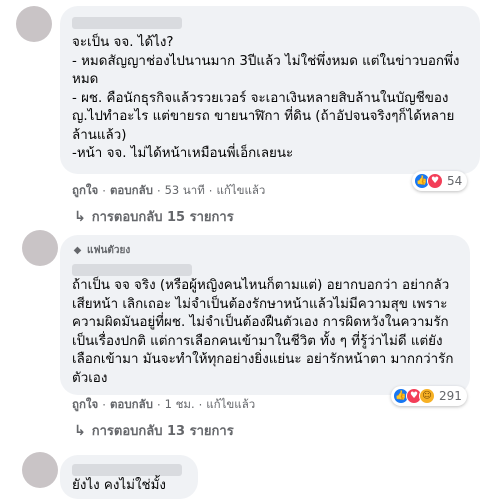 This screenshot has width=500, height=503. I want to click on reaction-summary: 👍 ♥ ☺ 291, so click(429, 396).